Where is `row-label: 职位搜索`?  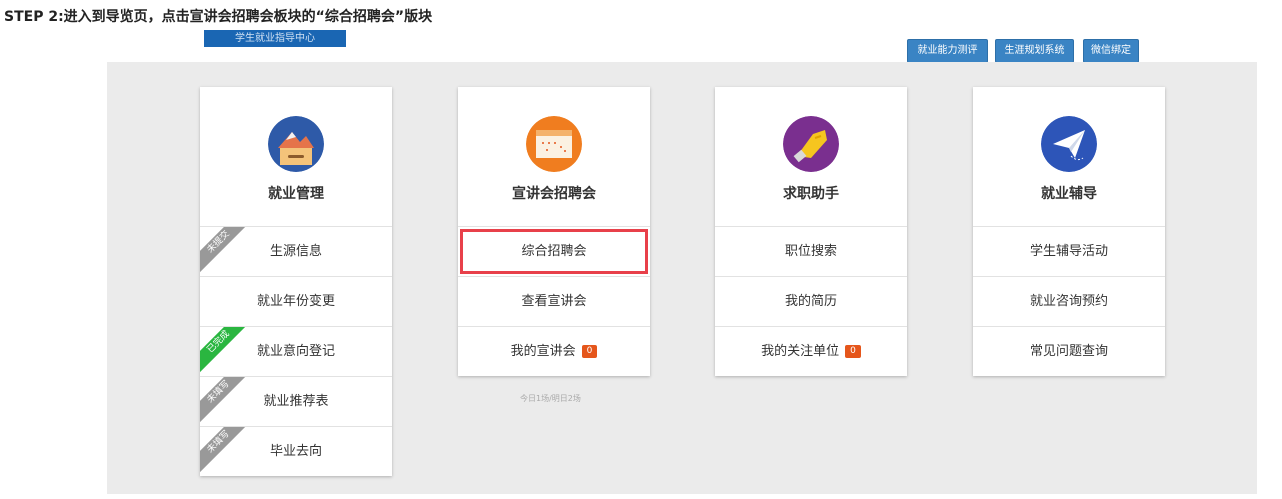 row-label: 职位搜索 is located at coordinates (810, 251).